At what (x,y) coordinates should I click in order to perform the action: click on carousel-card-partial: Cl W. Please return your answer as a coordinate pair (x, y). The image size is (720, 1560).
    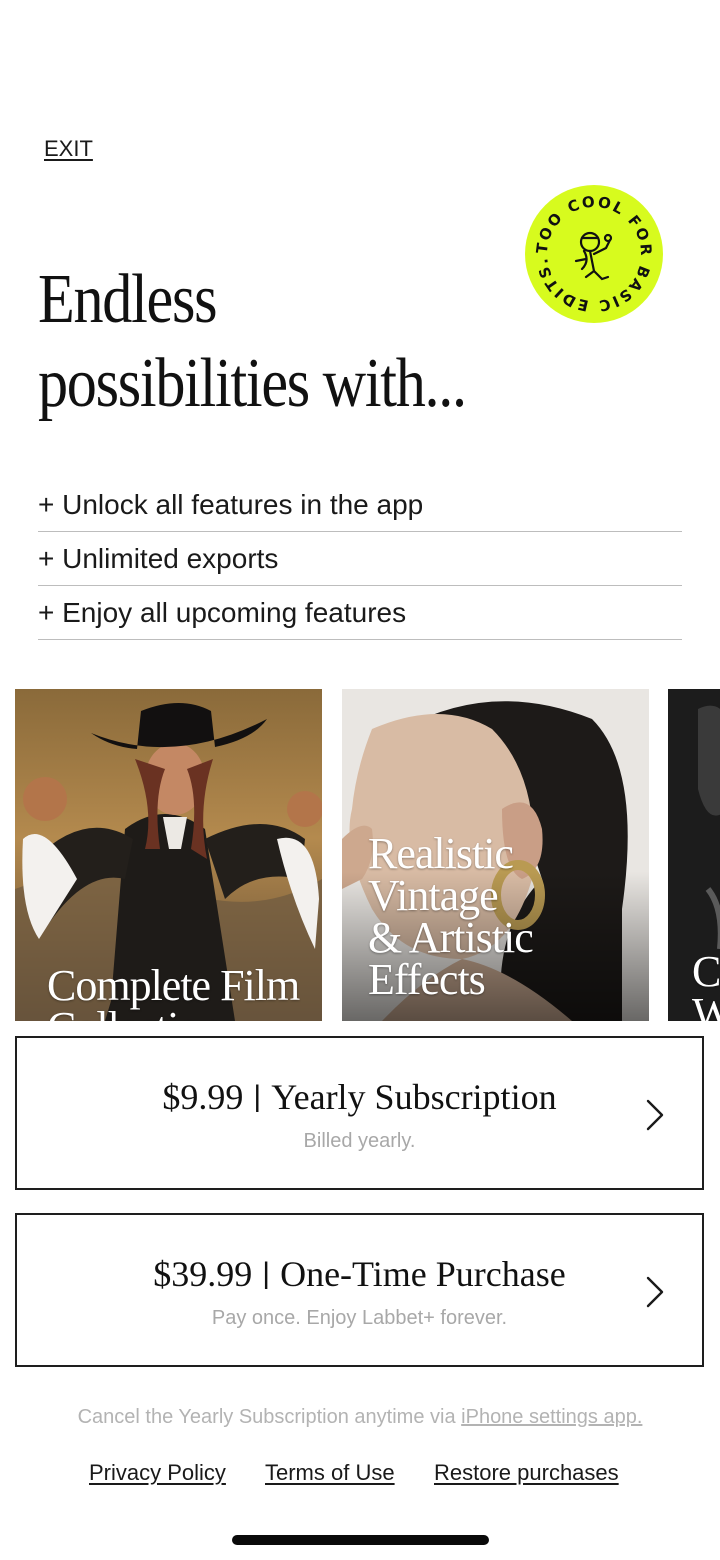
    Looking at the image, I should click on (694, 855).